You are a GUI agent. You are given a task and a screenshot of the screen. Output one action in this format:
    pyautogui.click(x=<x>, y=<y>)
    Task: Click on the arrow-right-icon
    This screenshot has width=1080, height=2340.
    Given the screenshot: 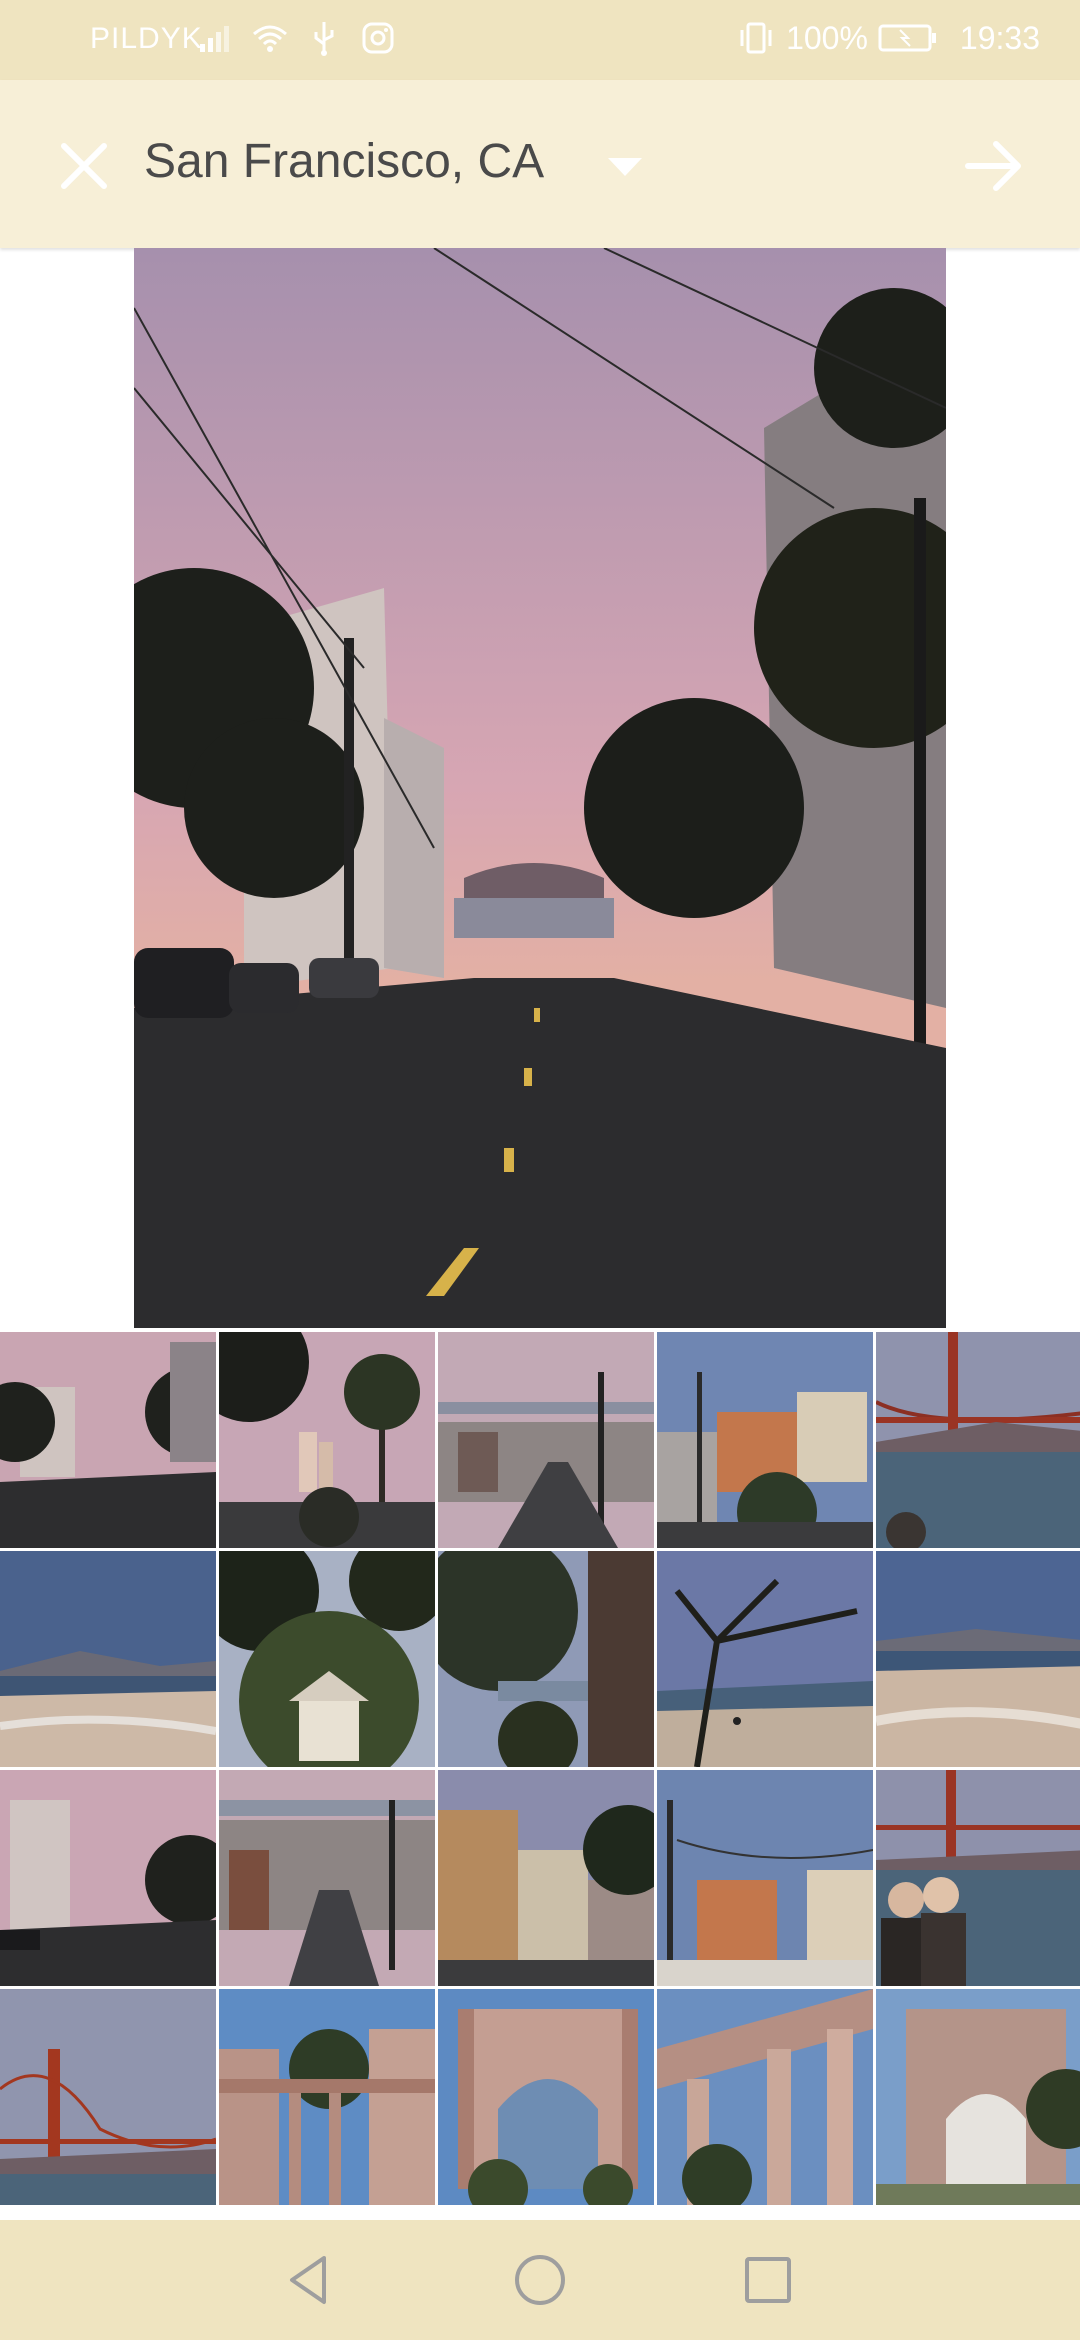 What is the action you would take?
    pyautogui.click(x=994, y=166)
    